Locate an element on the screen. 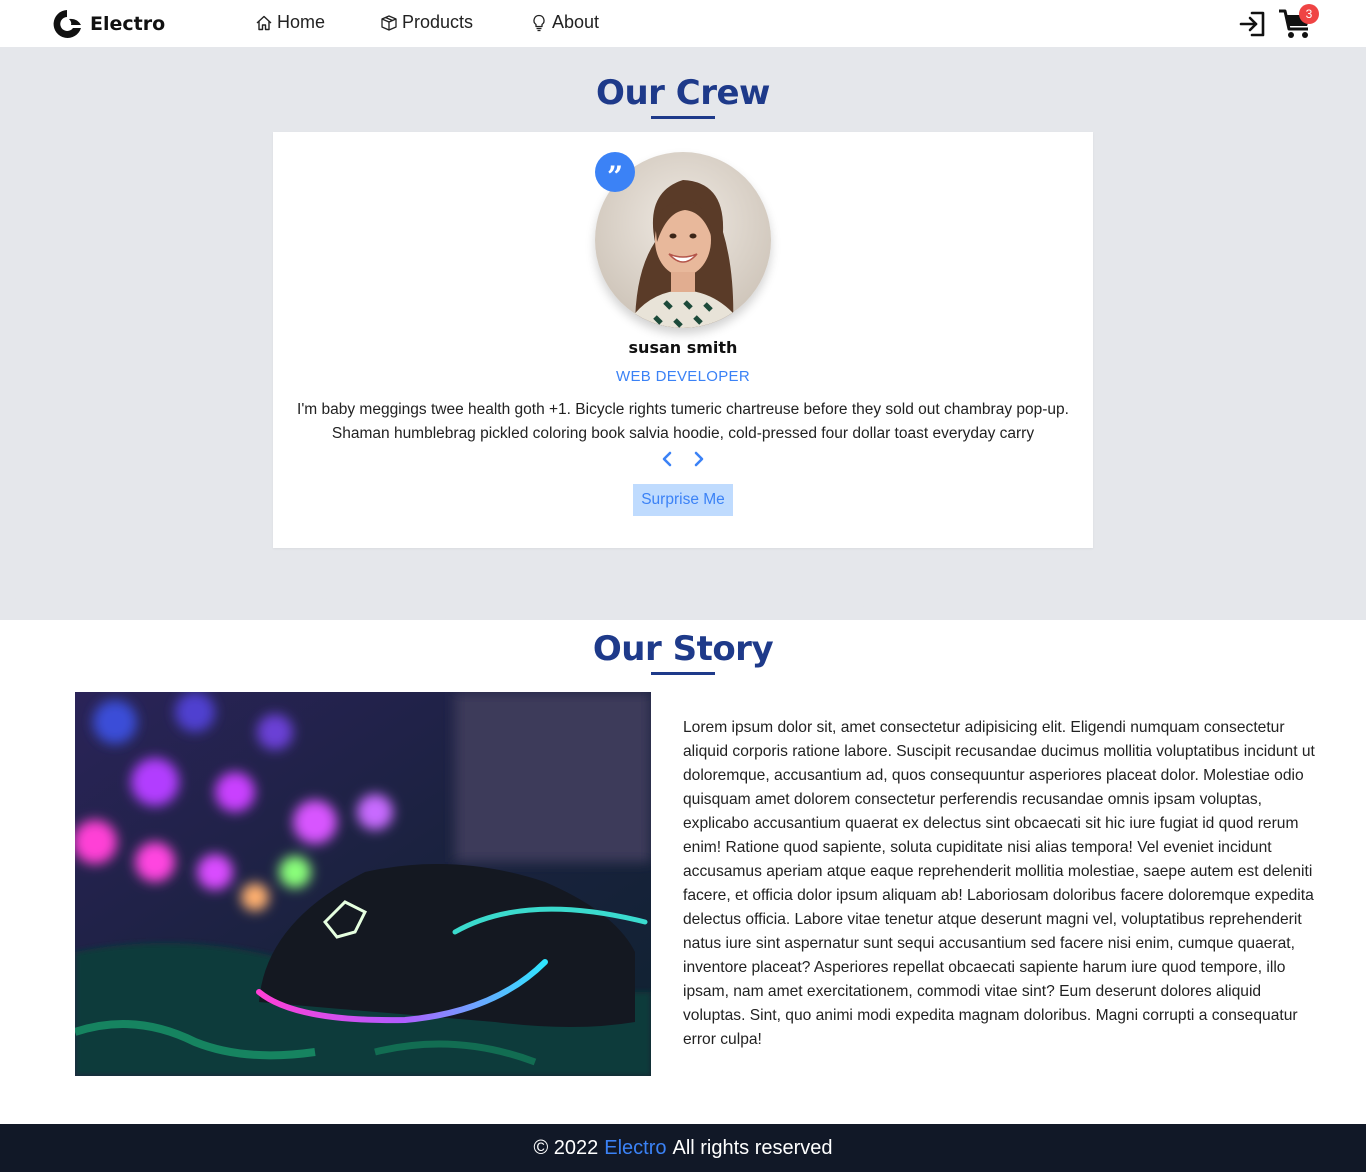 The width and height of the screenshot is (1366, 1172). chevron-left-icon is located at coordinates (667, 459).